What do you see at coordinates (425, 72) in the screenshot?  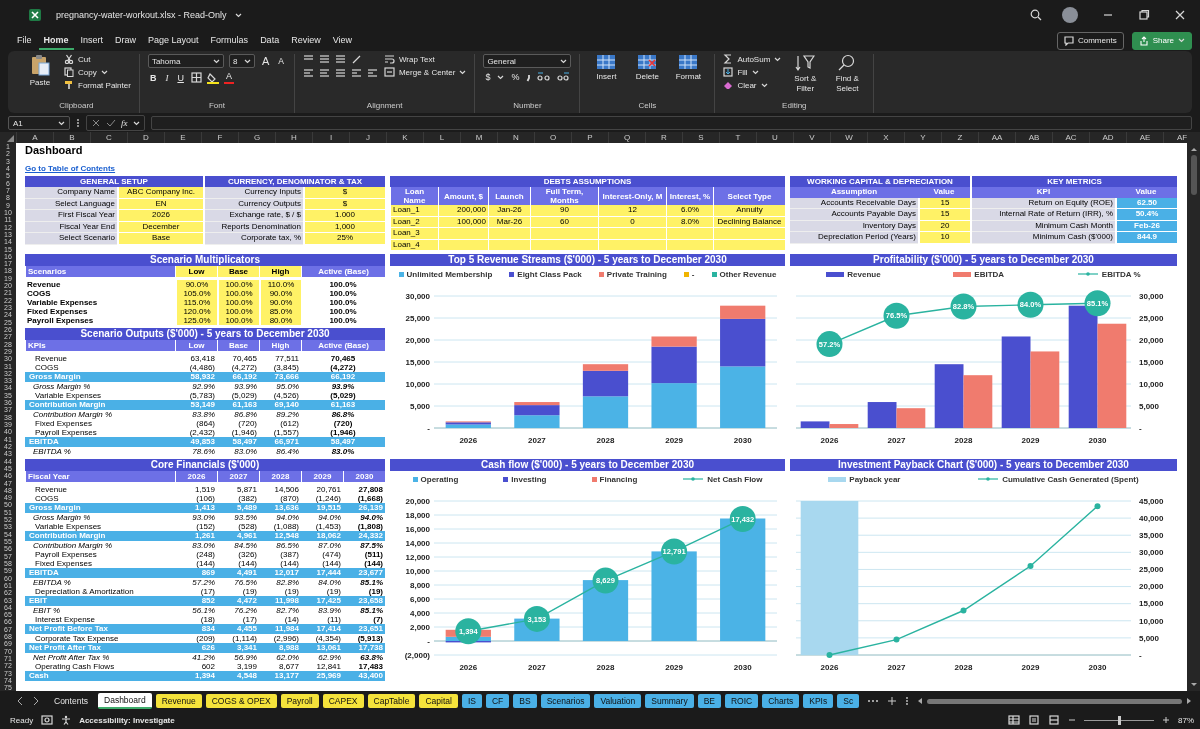 I see `merge-center-button: Merge & Center` at bounding box center [425, 72].